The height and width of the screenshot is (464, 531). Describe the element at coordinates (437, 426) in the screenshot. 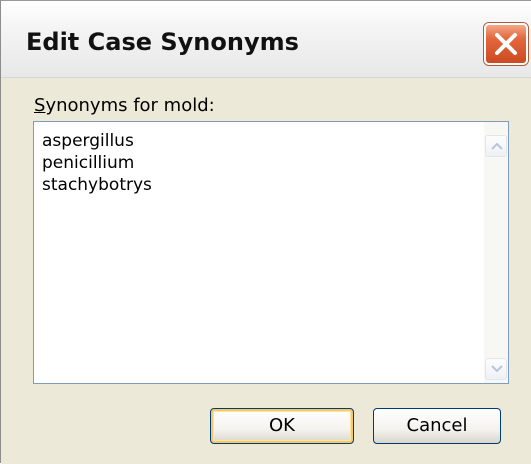

I see `cancel-button: Cancel` at that location.